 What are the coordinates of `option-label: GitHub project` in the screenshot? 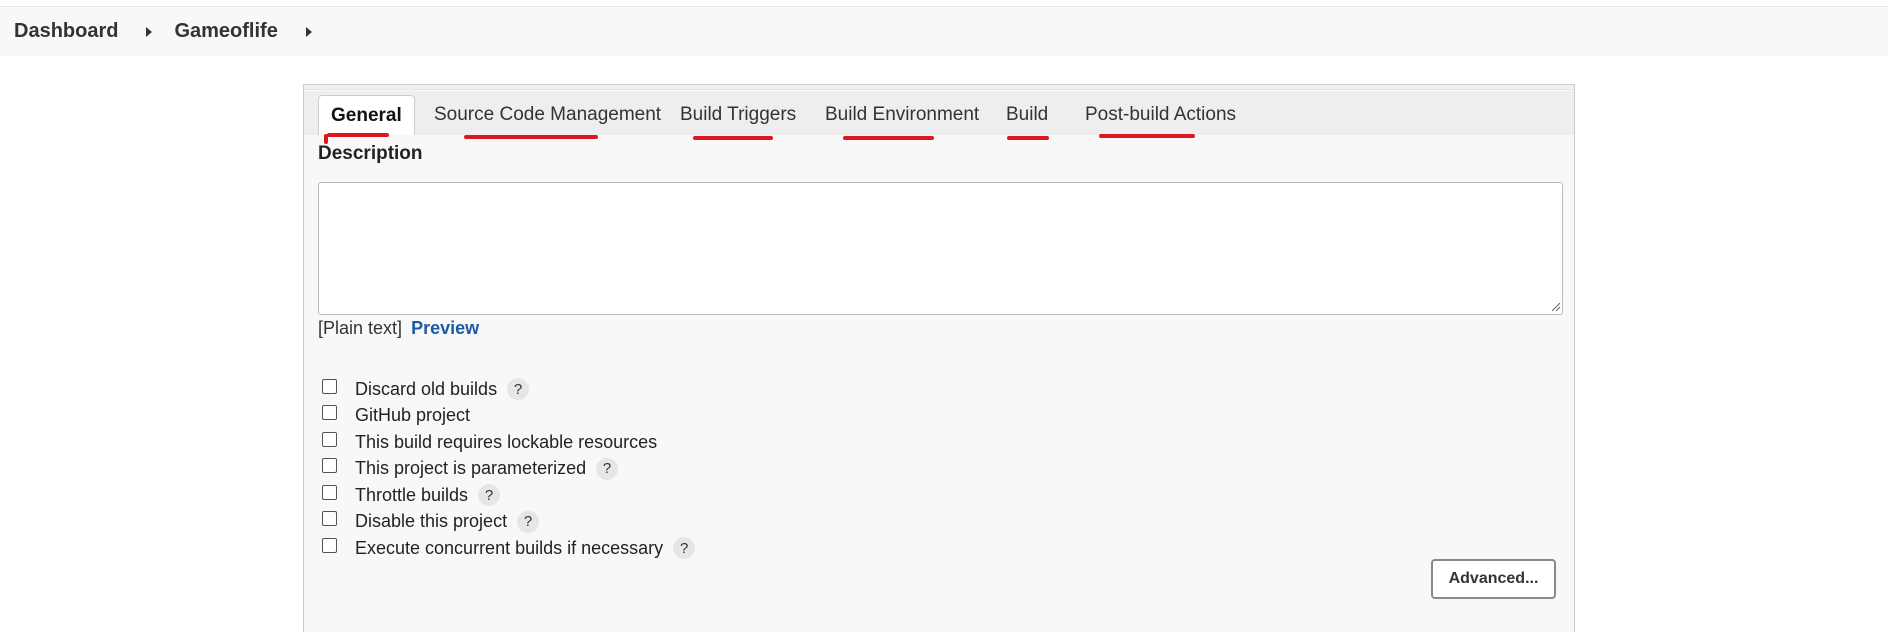 It's located at (413, 415).